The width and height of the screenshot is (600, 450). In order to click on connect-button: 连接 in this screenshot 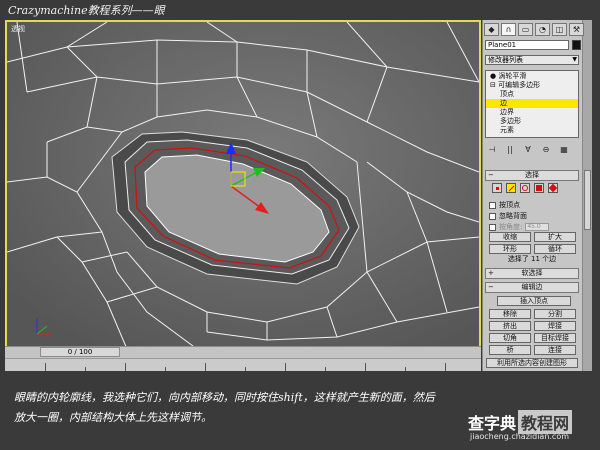, I will do `click(555, 350)`.